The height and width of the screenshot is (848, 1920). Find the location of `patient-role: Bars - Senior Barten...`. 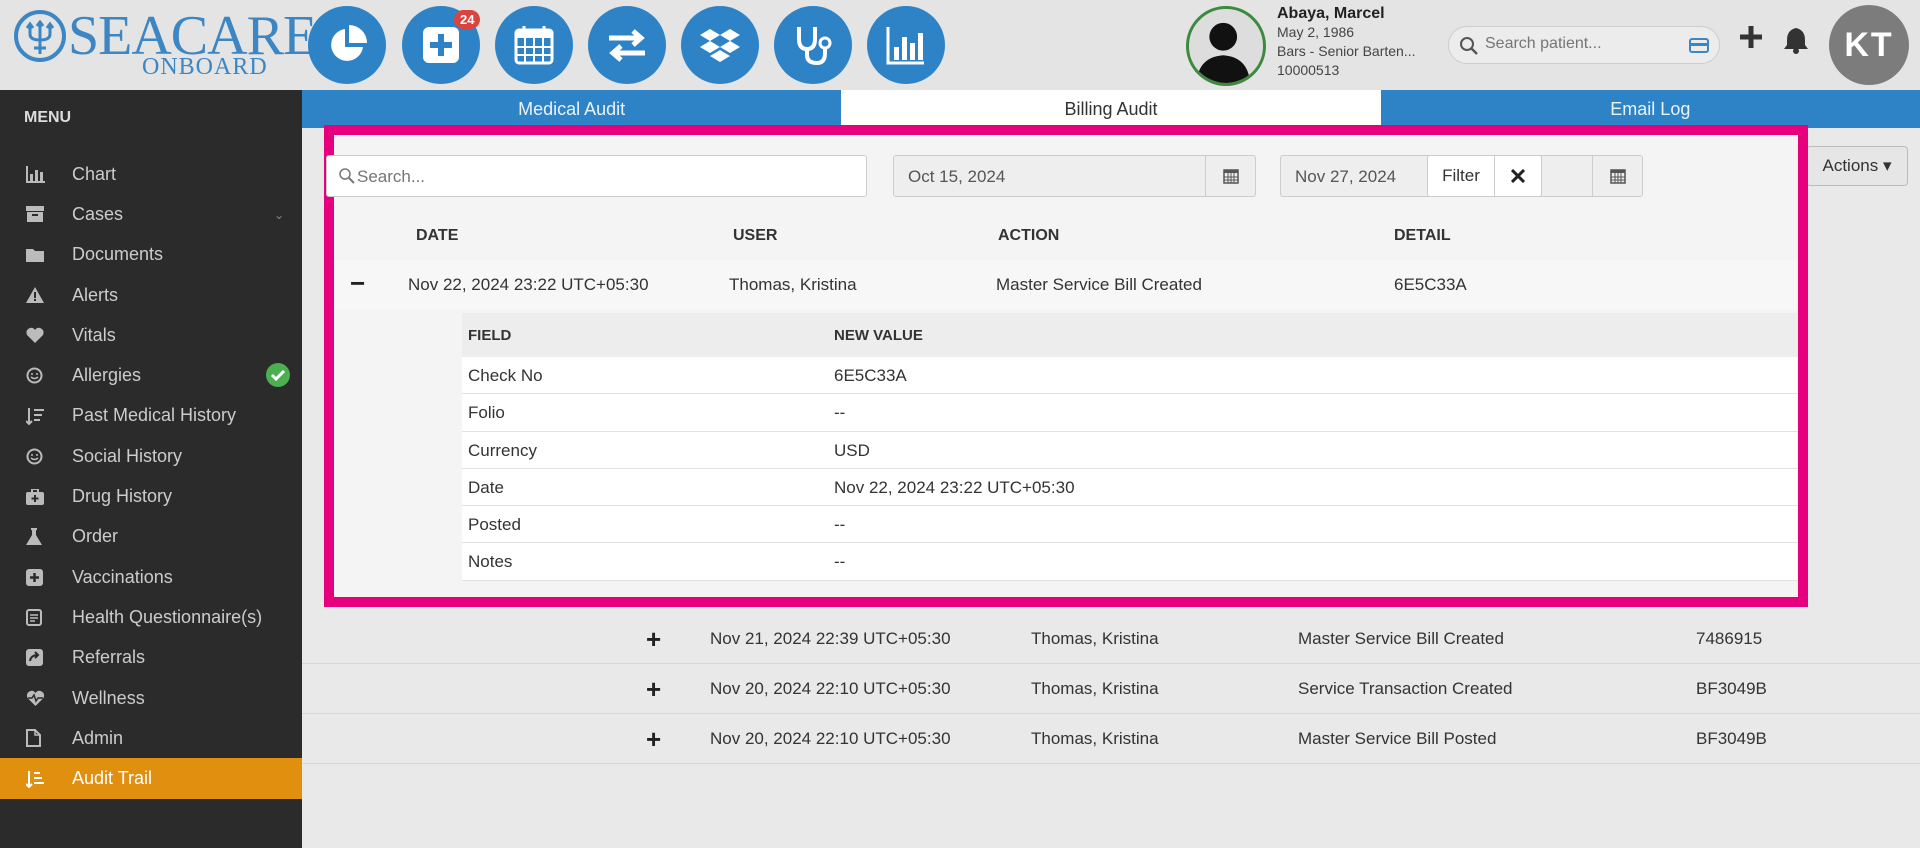

patient-role: Bars - Senior Barten... is located at coordinates (1346, 51).